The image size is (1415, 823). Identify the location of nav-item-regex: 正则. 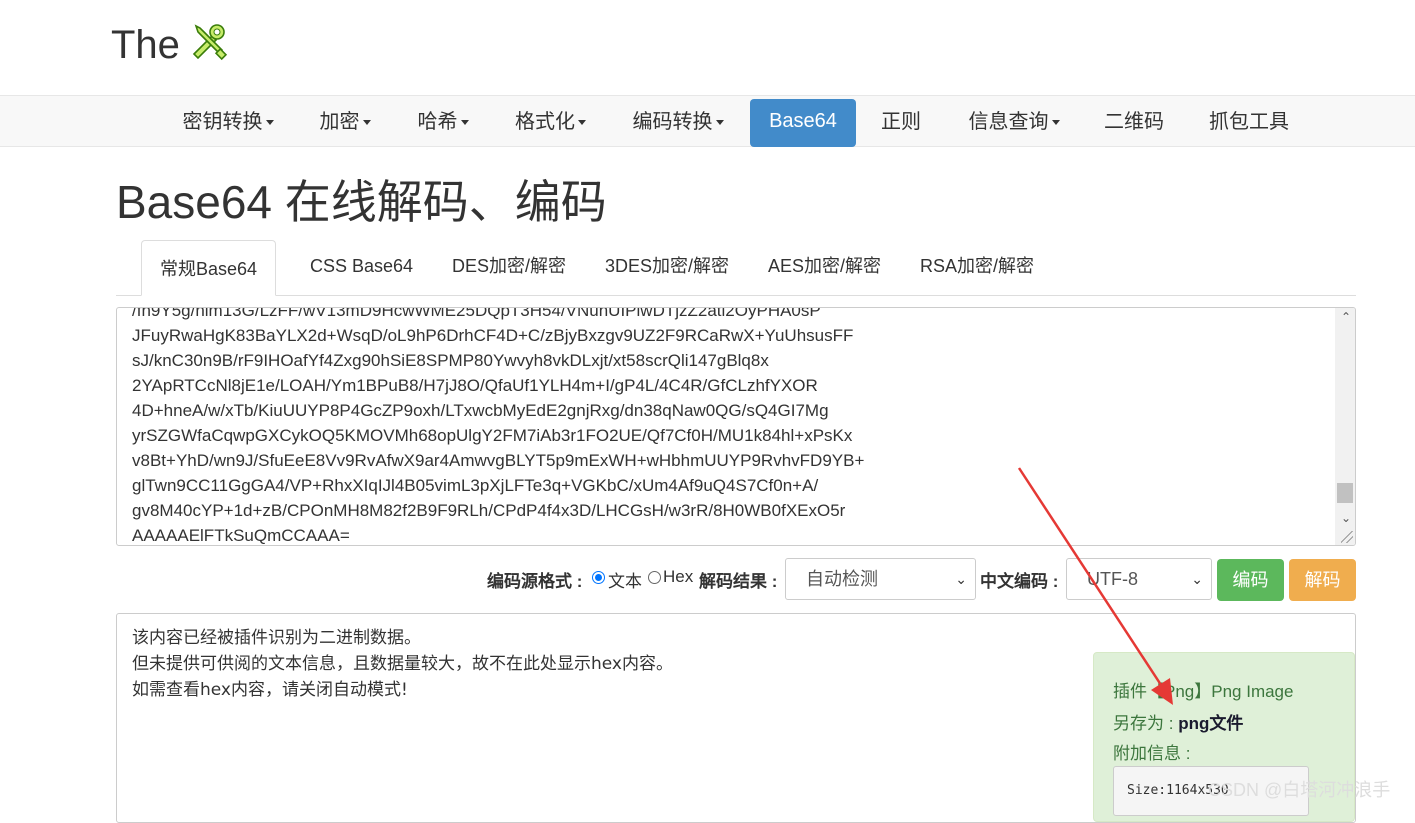
(901, 124).